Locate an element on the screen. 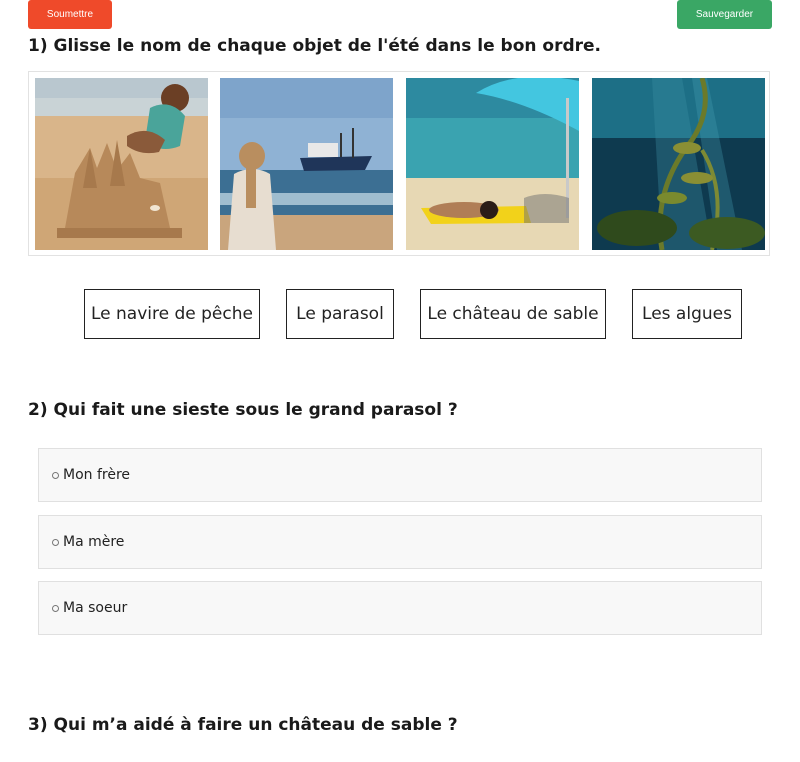 The width and height of the screenshot is (800, 762). answer-option: Ma soeur is located at coordinates (400, 608).